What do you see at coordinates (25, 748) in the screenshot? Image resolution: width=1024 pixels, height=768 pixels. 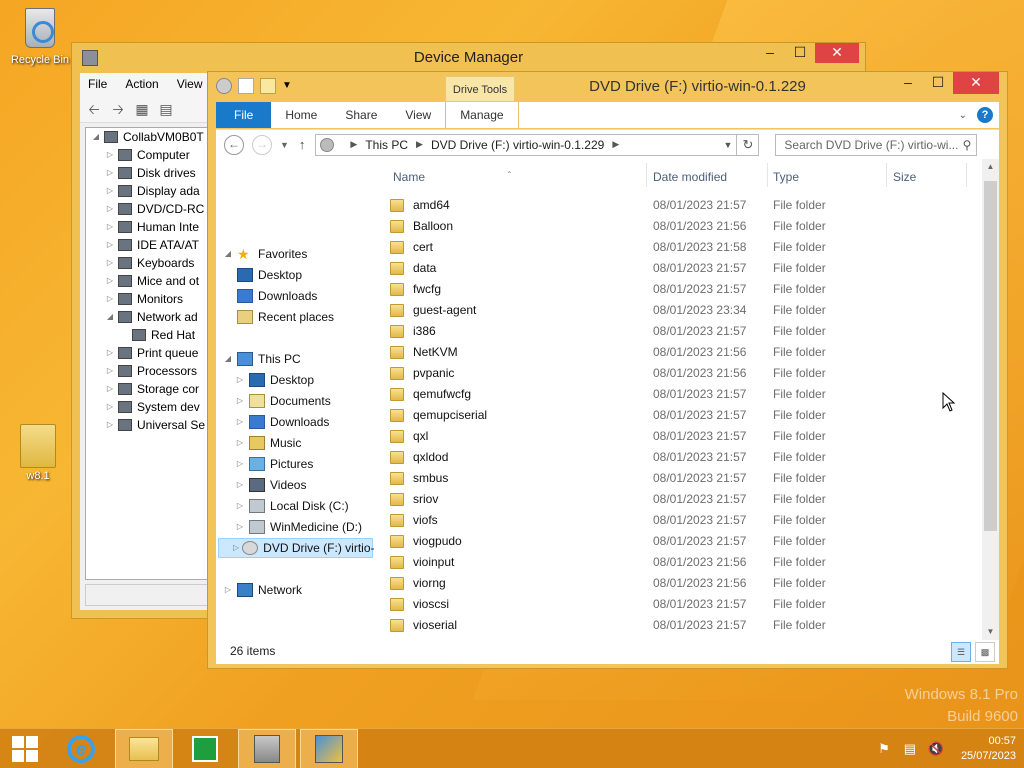 I see `start-button` at bounding box center [25, 748].